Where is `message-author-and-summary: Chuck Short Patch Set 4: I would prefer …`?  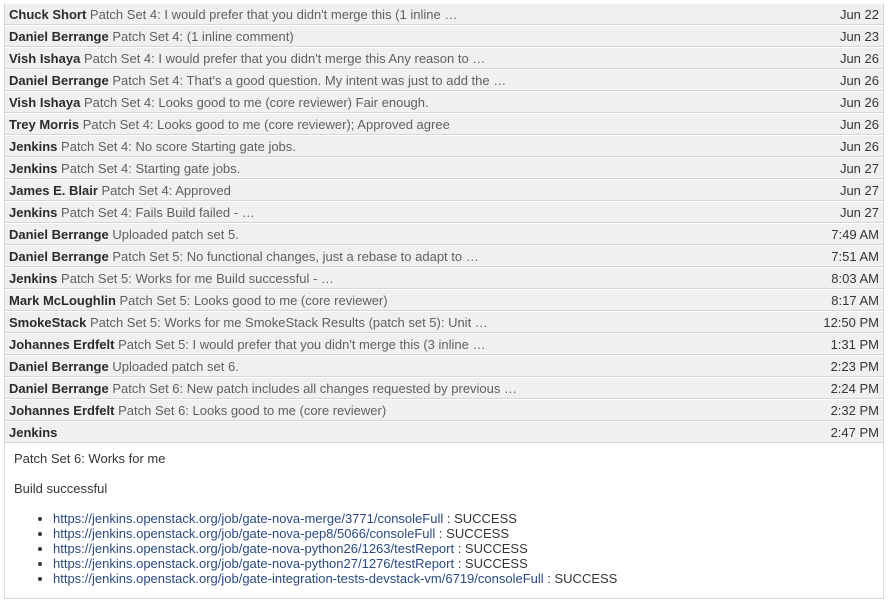 message-author-and-summary: Chuck Short Patch Set 4: I would prefer … is located at coordinates (233, 14).